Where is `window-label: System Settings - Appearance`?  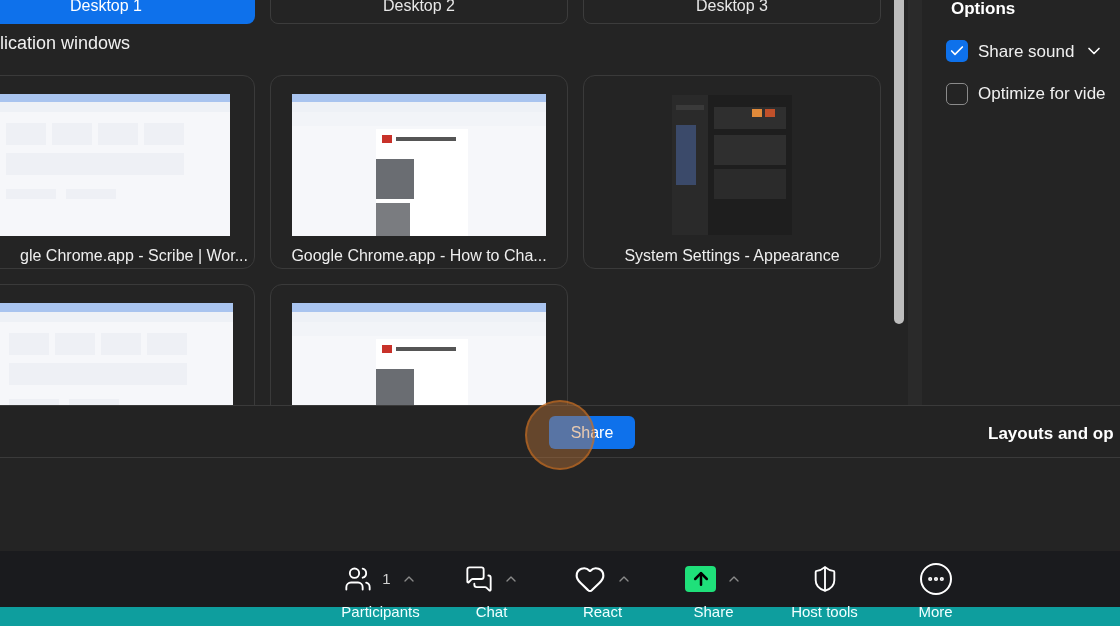 window-label: System Settings - Appearance is located at coordinates (732, 256).